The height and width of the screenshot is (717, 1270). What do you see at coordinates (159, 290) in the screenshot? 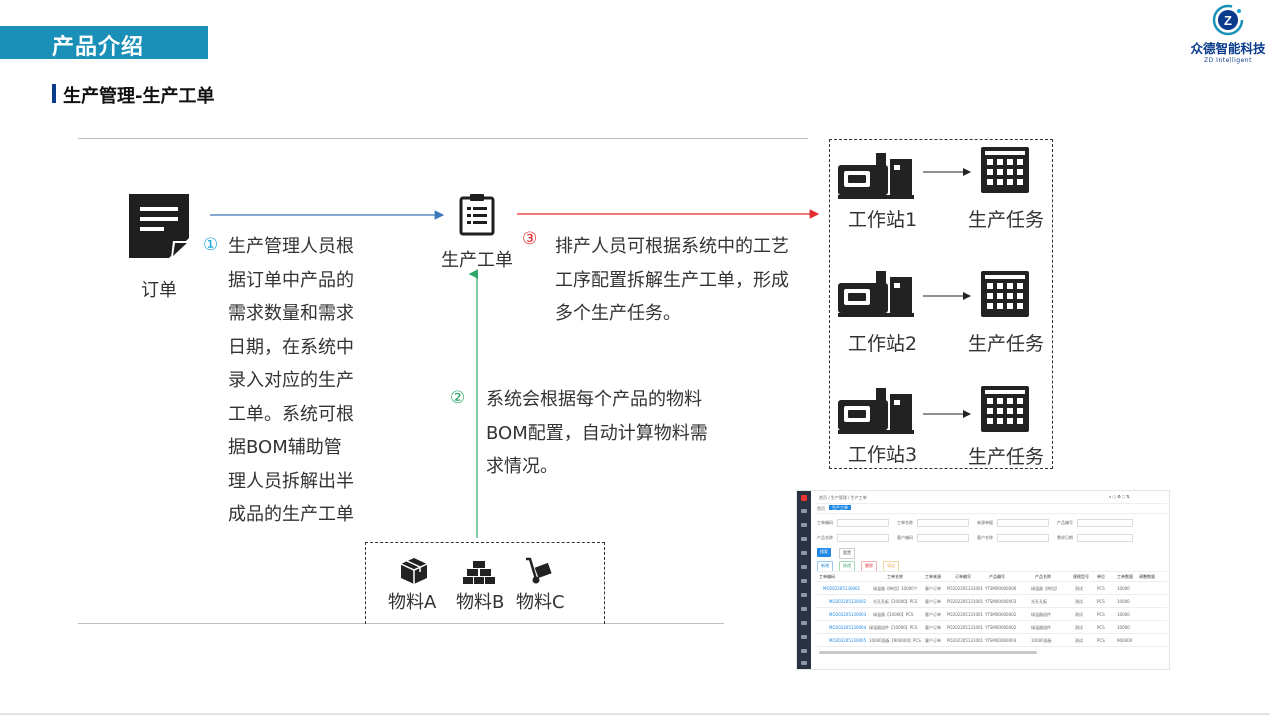
I see `order-label: 订单` at bounding box center [159, 290].